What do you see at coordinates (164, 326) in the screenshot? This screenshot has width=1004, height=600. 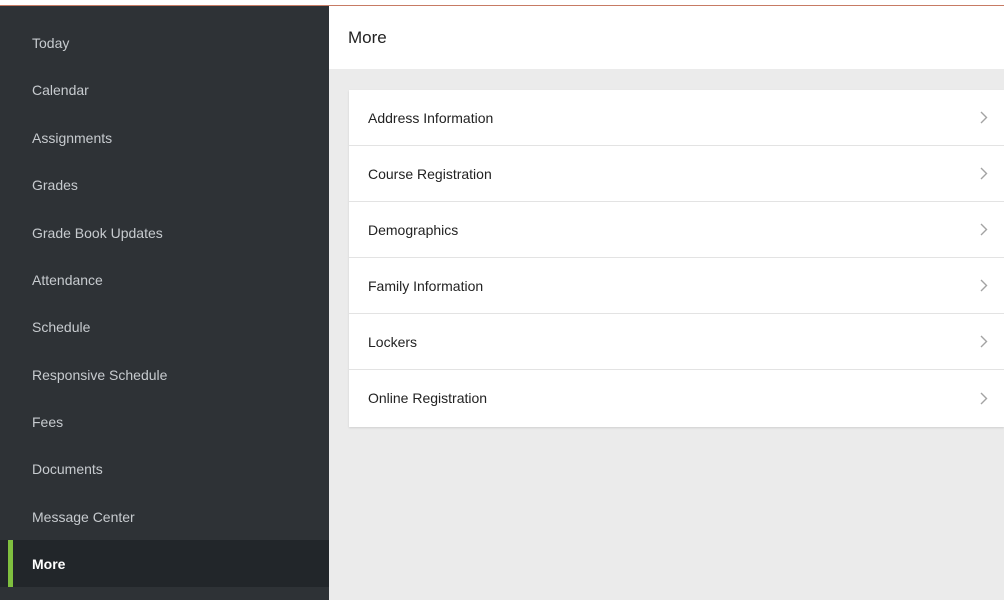 I see `sidebar-item-schedule: Schedule` at bounding box center [164, 326].